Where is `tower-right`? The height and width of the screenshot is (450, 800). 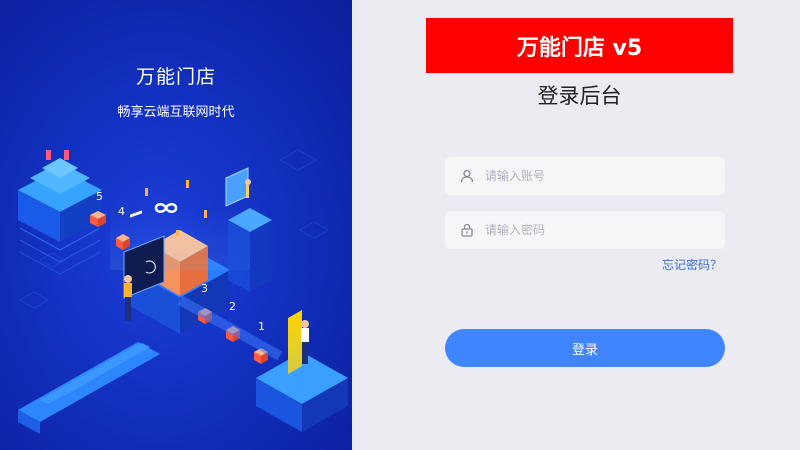
tower-right is located at coordinates (248, 229).